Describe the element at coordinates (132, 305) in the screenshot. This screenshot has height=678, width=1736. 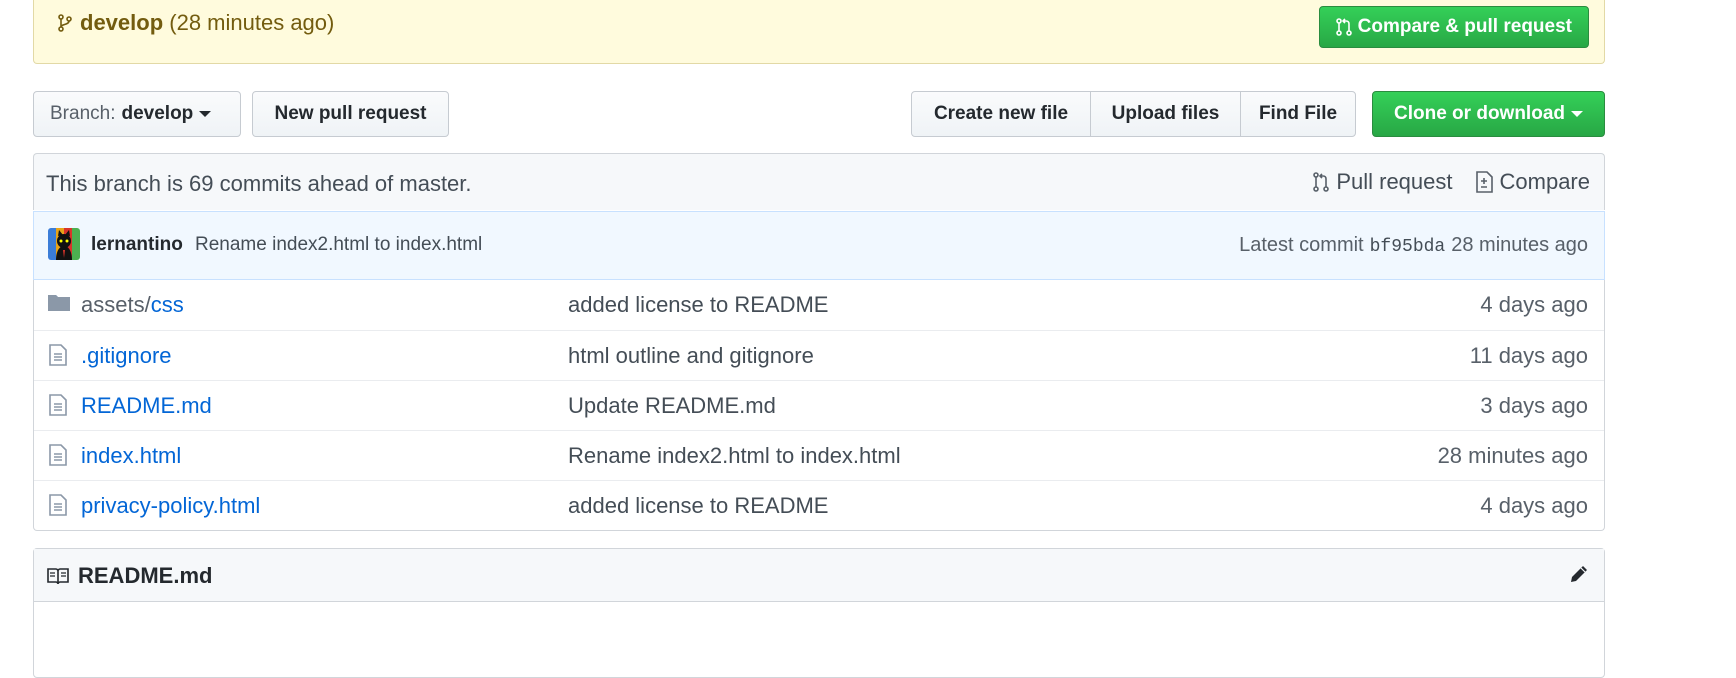
I see `file-name-link: assets/css` at that location.